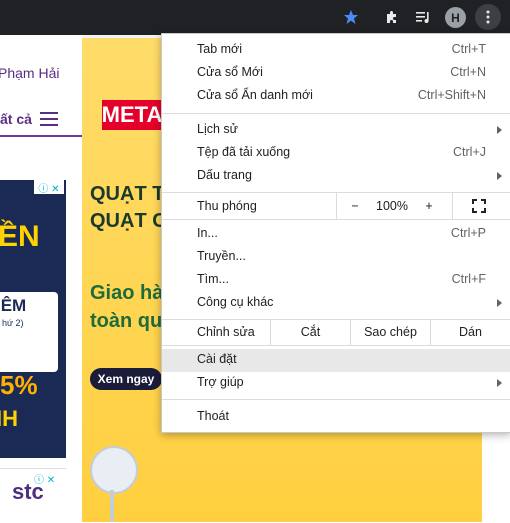 This screenshot has width=510, height=523. What do you see at coordinates (235, 302) in the screenshot?
I see `menu-item-label: Công cụ khác` at bounding box center [235, 302].